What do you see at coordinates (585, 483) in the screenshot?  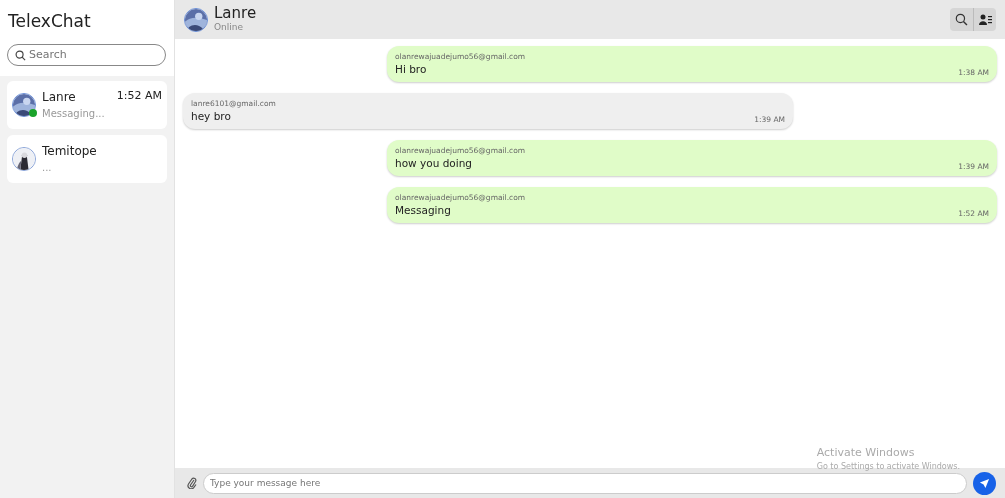 I see `message-input: Type your message here` at bounding box center [585, 483].